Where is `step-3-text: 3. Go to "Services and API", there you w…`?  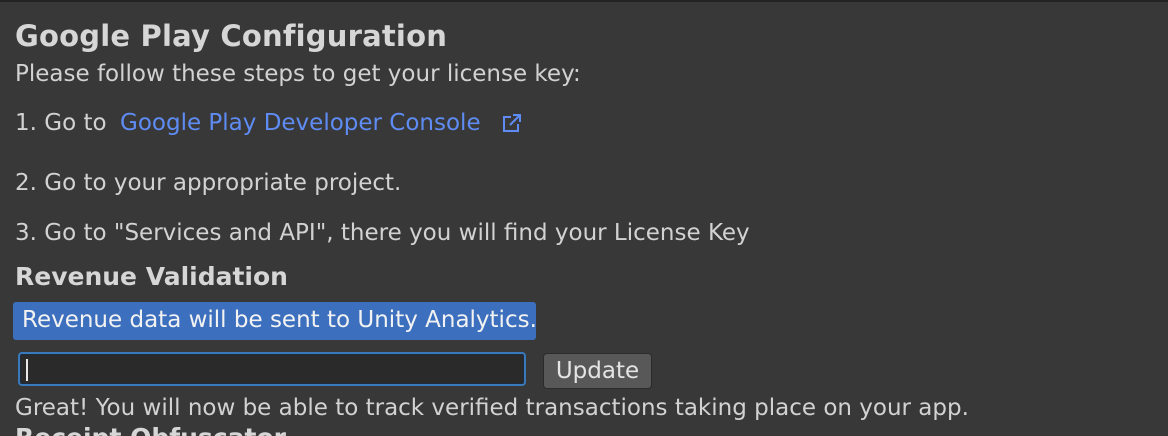 step-3-text: 3. Go to "Services and API", there you w… is located at coordinates (382, 233).